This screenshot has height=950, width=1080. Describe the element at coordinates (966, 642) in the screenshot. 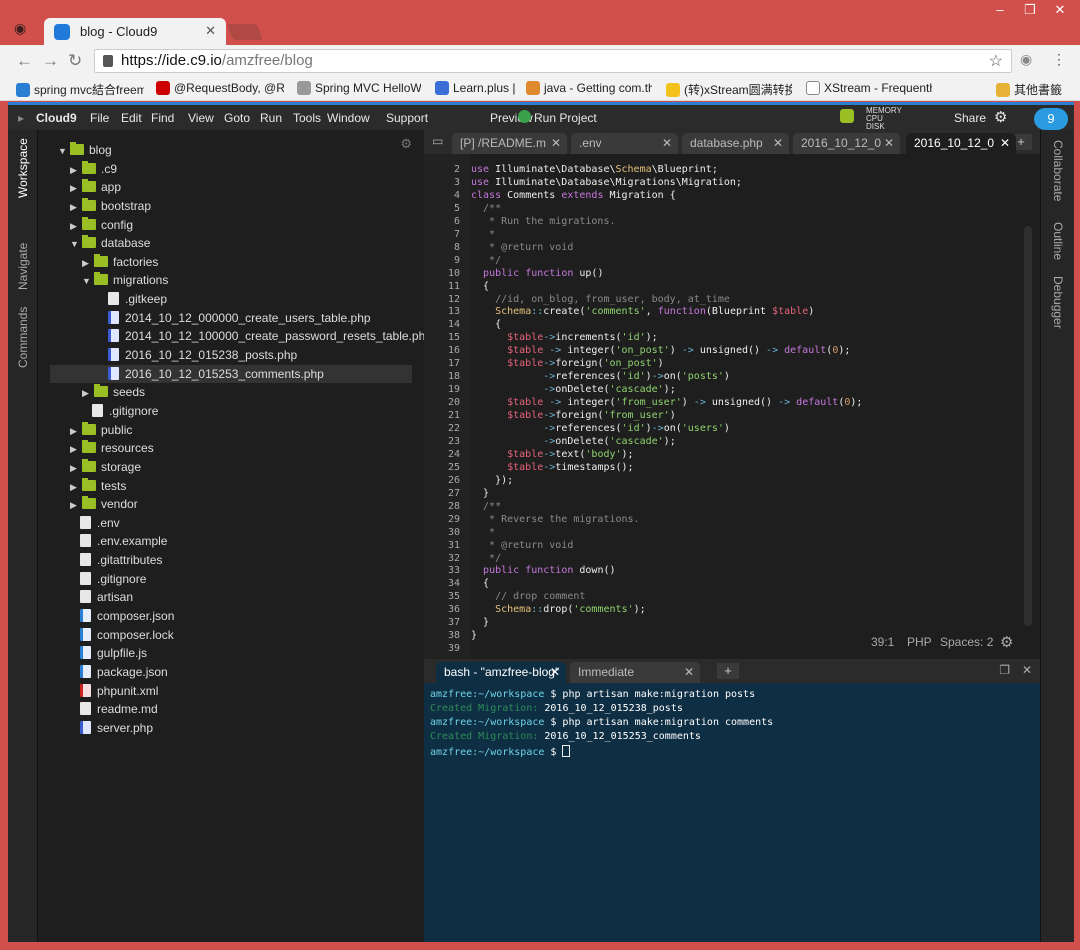

I see `indent-setting: Spaces: 2` at that location.